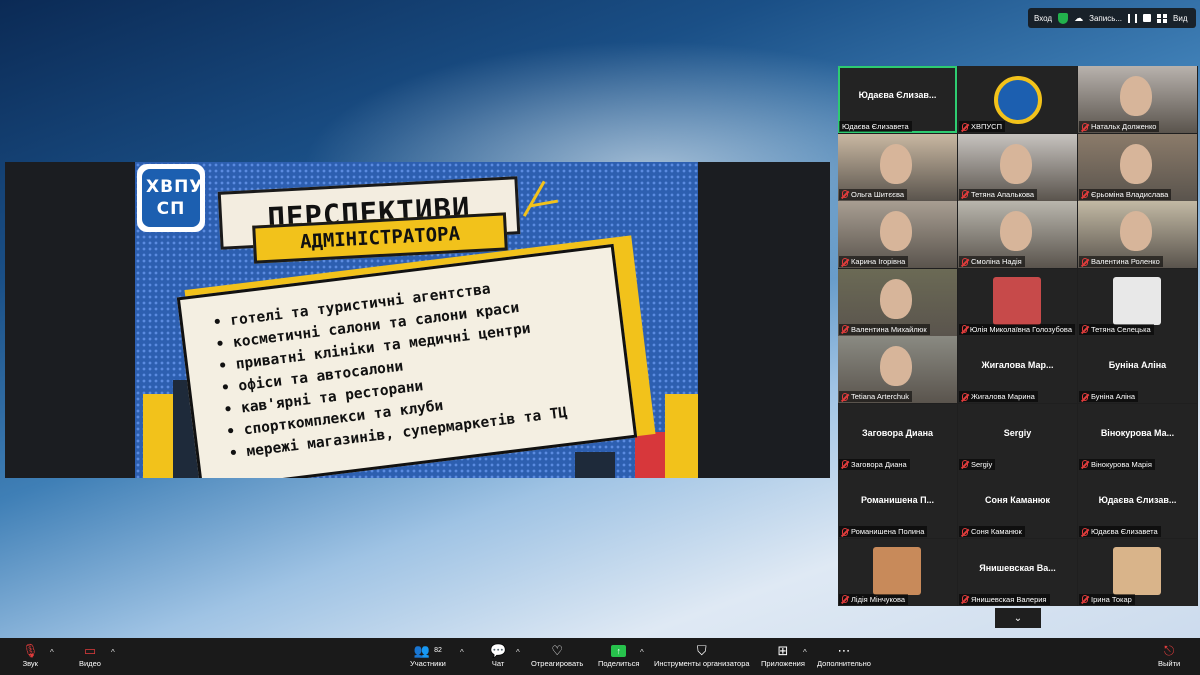  I want to click on participant-name-label: ХВПУСП, so click(982, 126).